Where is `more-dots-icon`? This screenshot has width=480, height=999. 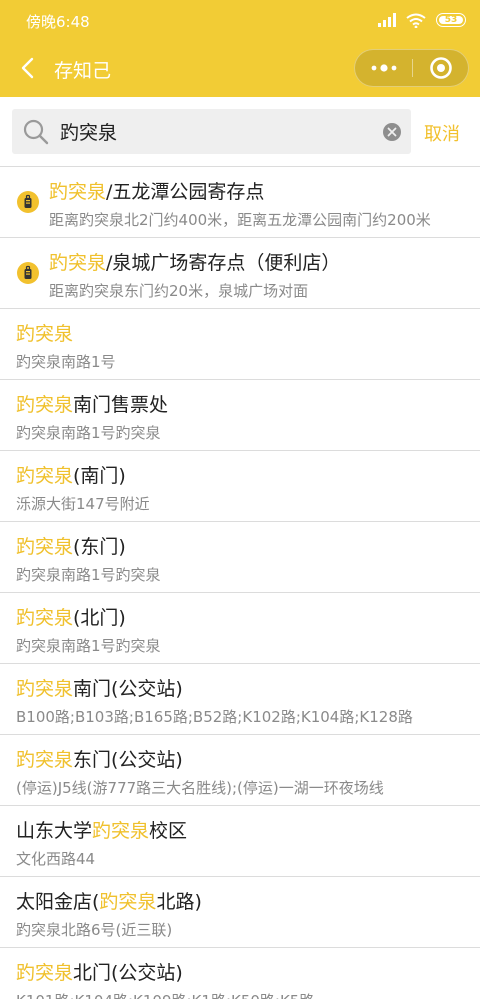
more-dots-icon is located at coordinates (383, 68).